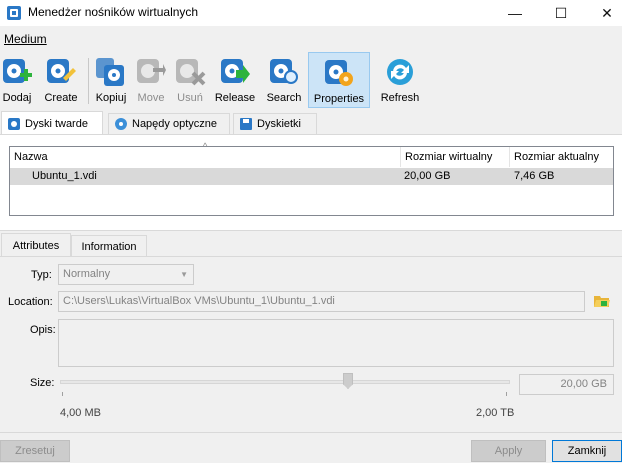 The image size is (622, 463). I want to click on floppy-icon, so click(246, 124).